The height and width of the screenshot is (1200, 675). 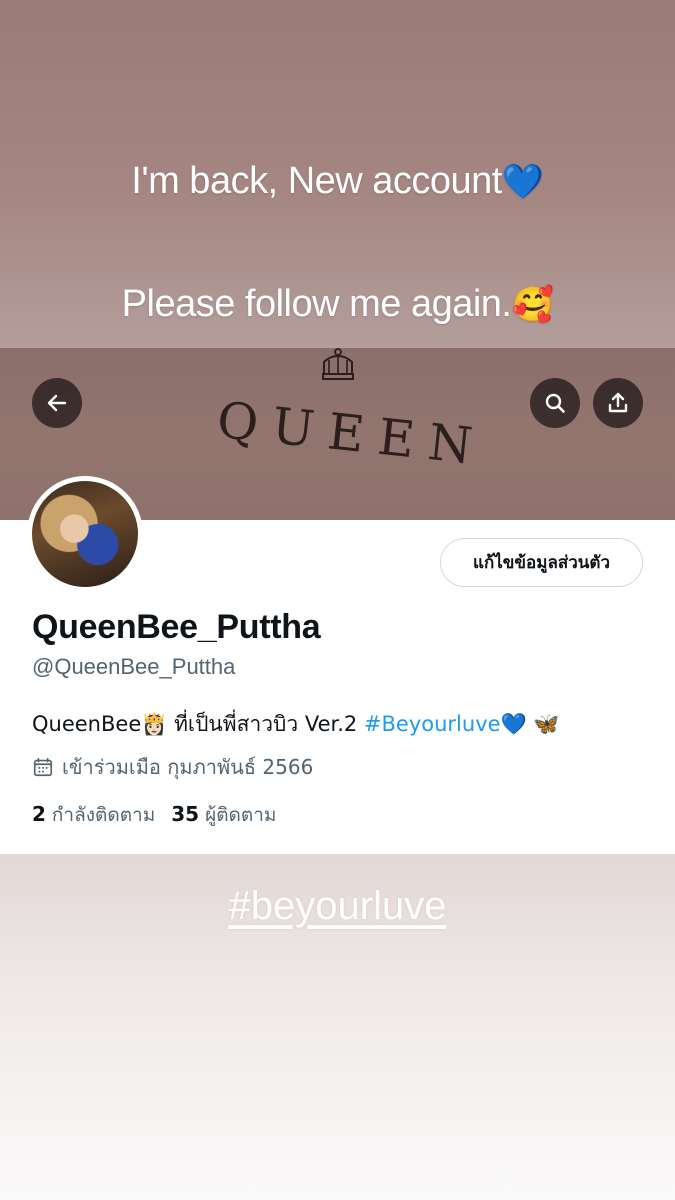 I want to click on display-name: QueenBee_Puttha, so click(x=176, y=627).